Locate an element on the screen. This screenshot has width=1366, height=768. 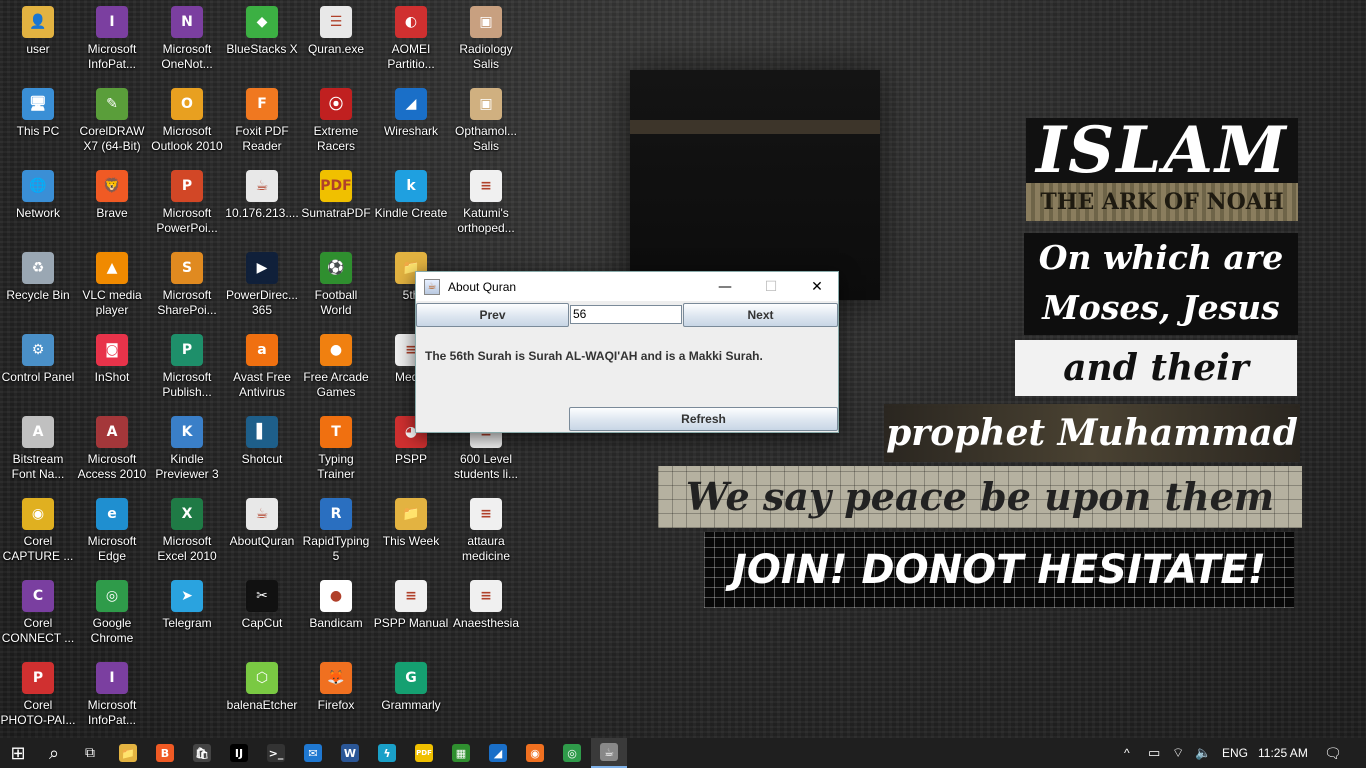
search-icon: ⌕ is located at coordinates (54, 753).